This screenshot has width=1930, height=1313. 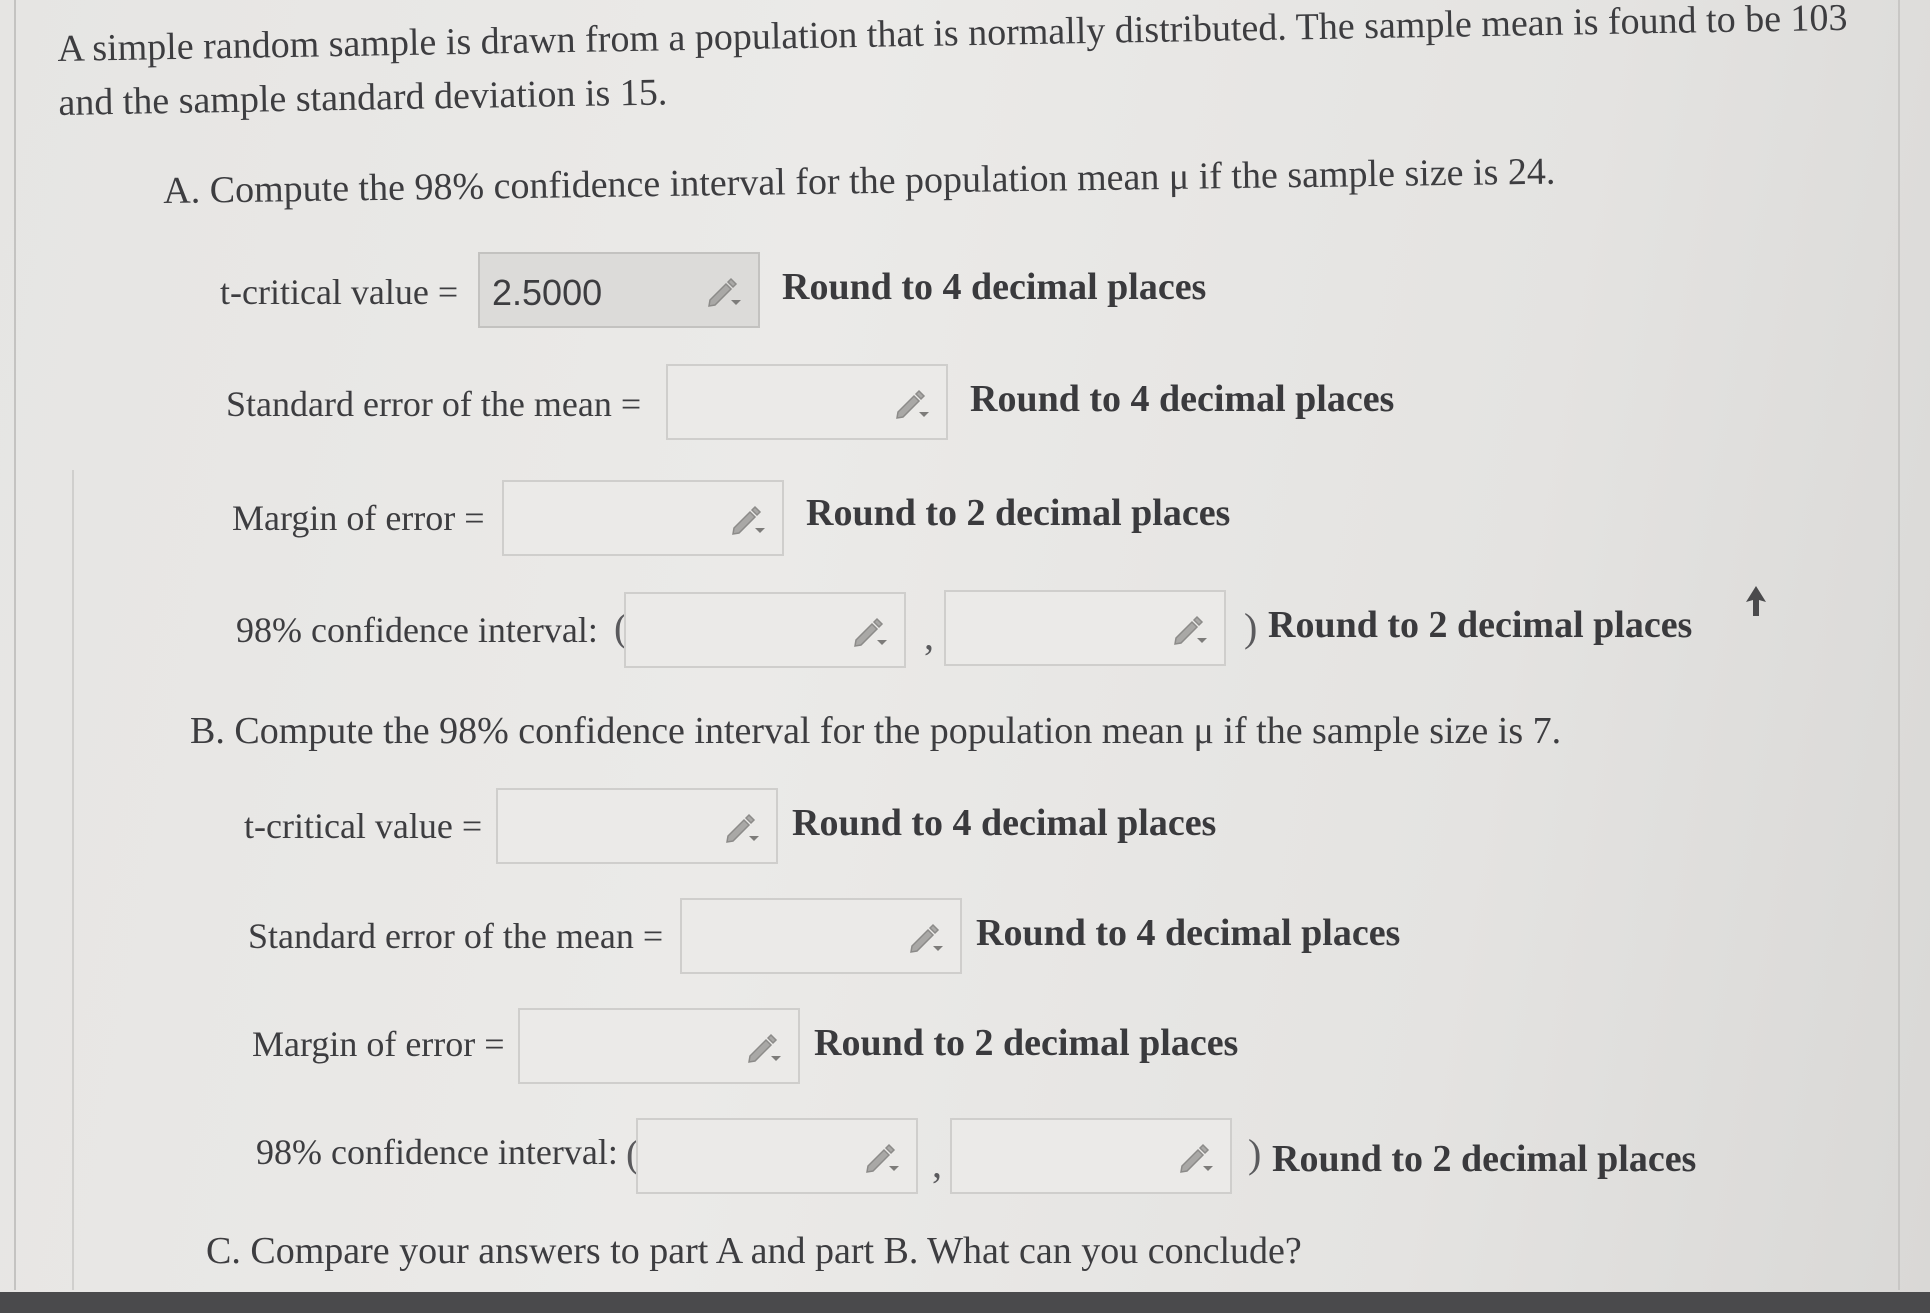 I want to click on part-b-ci-upper-input, so click(x=1091, y=1156).